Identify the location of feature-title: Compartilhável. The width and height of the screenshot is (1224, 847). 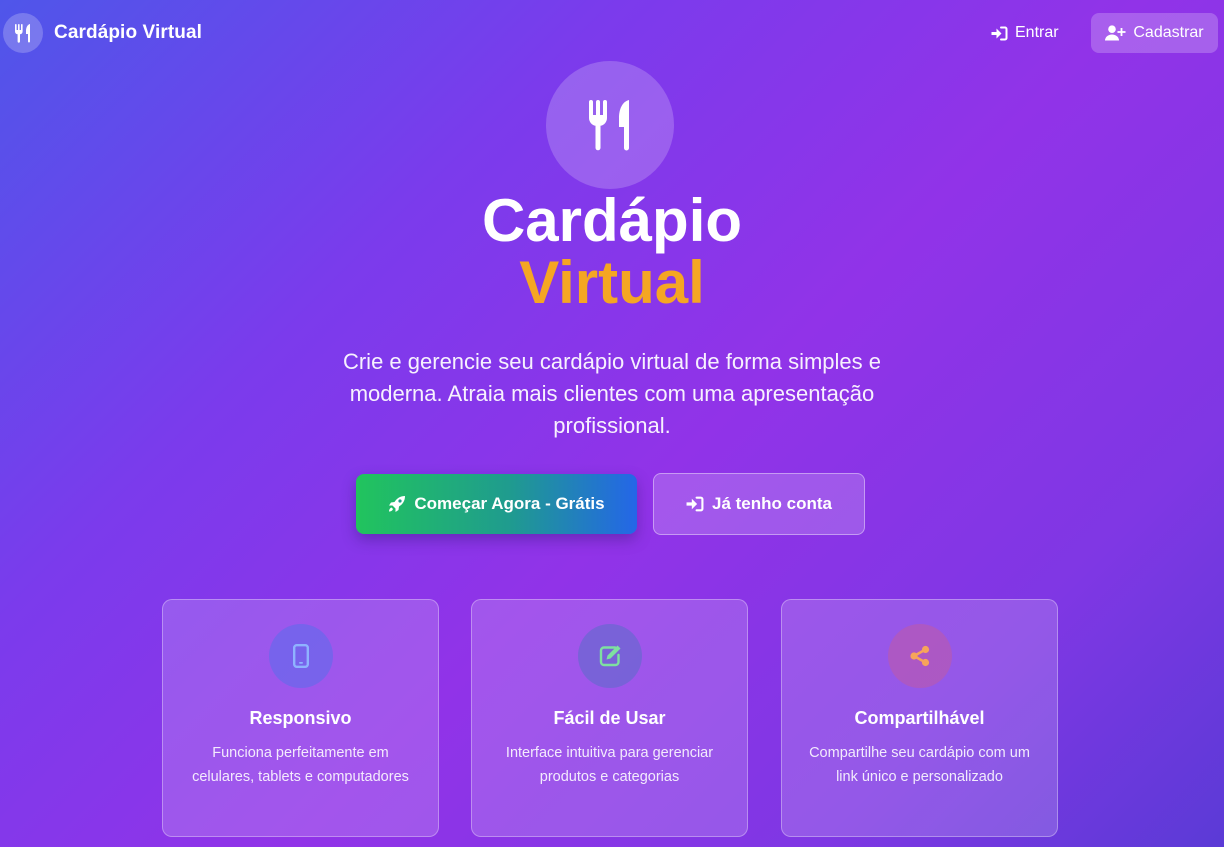
(919, 718).